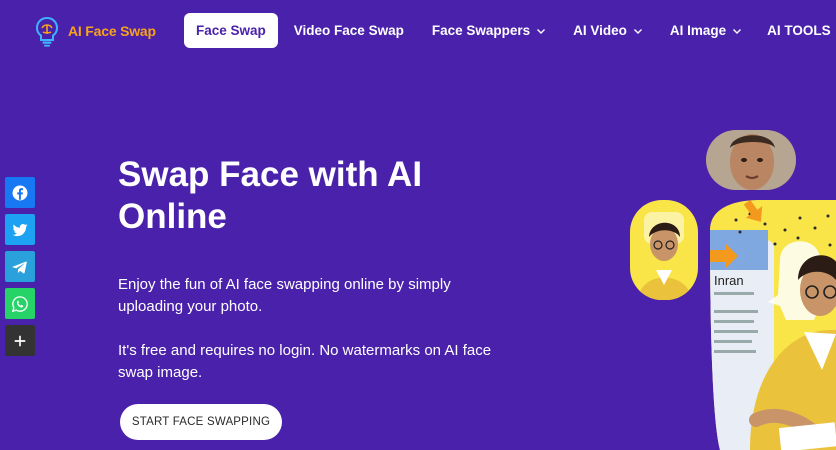 The image size is (836, 450). What do you see at coordinates (112, 31) in the screenshot?
I see `brand-name: AI Face Swap` at bounding box center [112, 31].